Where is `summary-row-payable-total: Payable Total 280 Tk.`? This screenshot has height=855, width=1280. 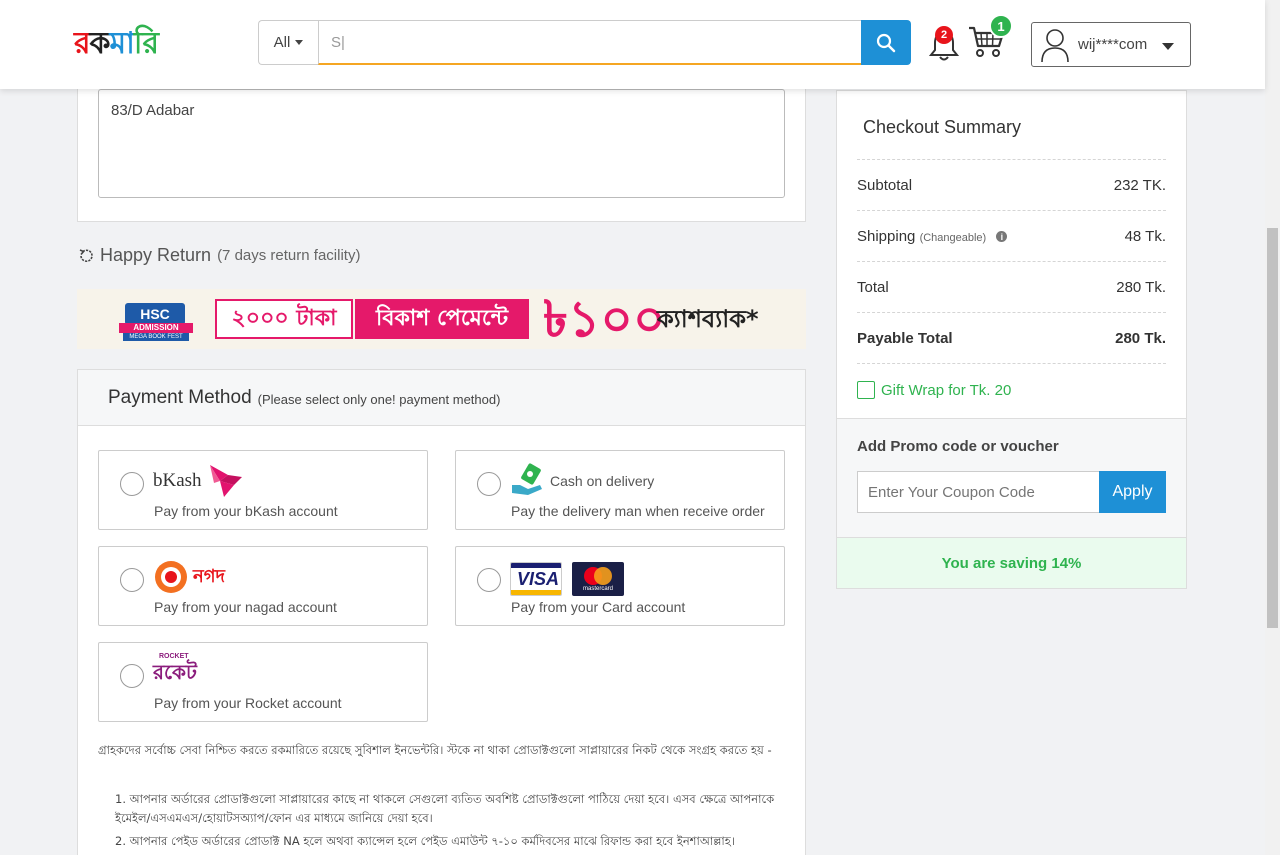
summary-row-payable-total: Payable Total 280 Tk. is located at coordinates (1011, 338).